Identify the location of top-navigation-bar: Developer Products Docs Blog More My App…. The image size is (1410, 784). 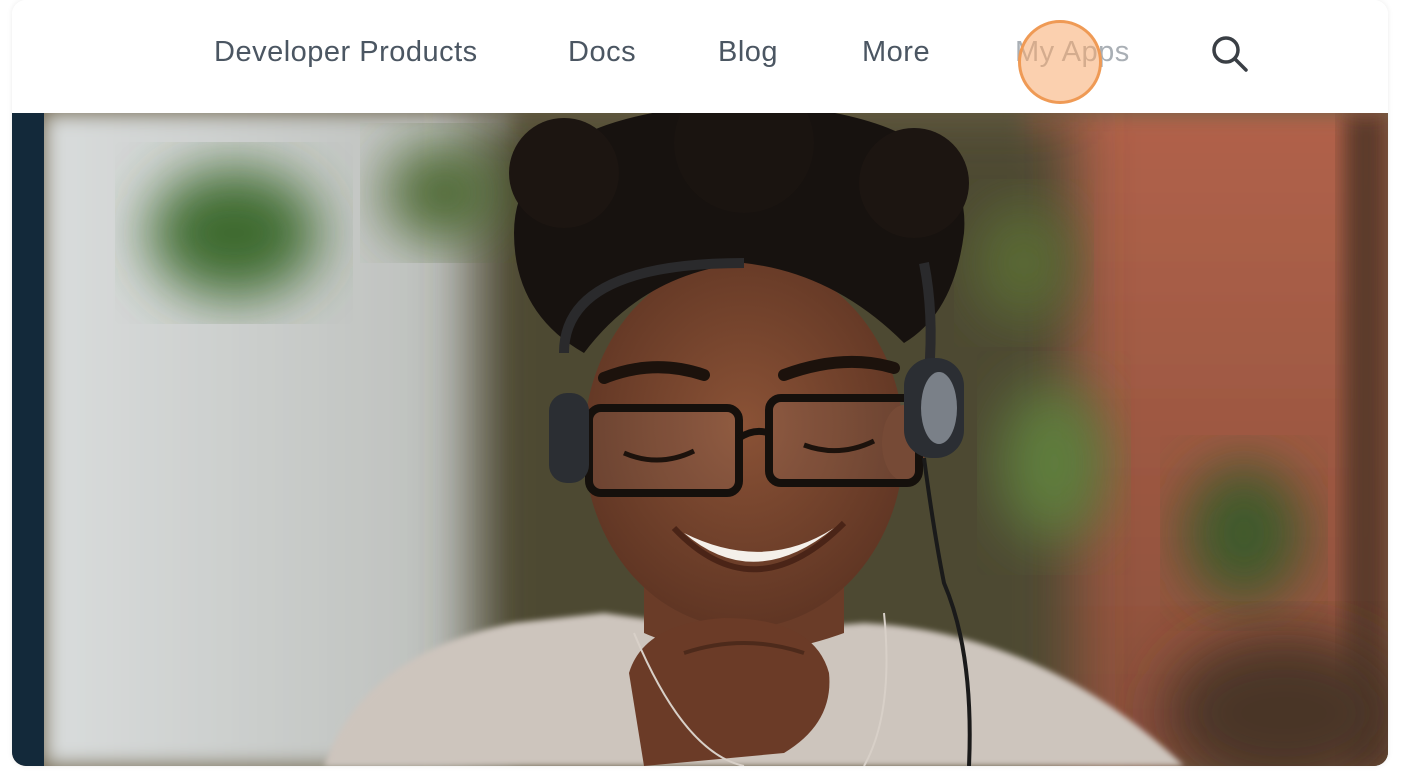
(700, 56).